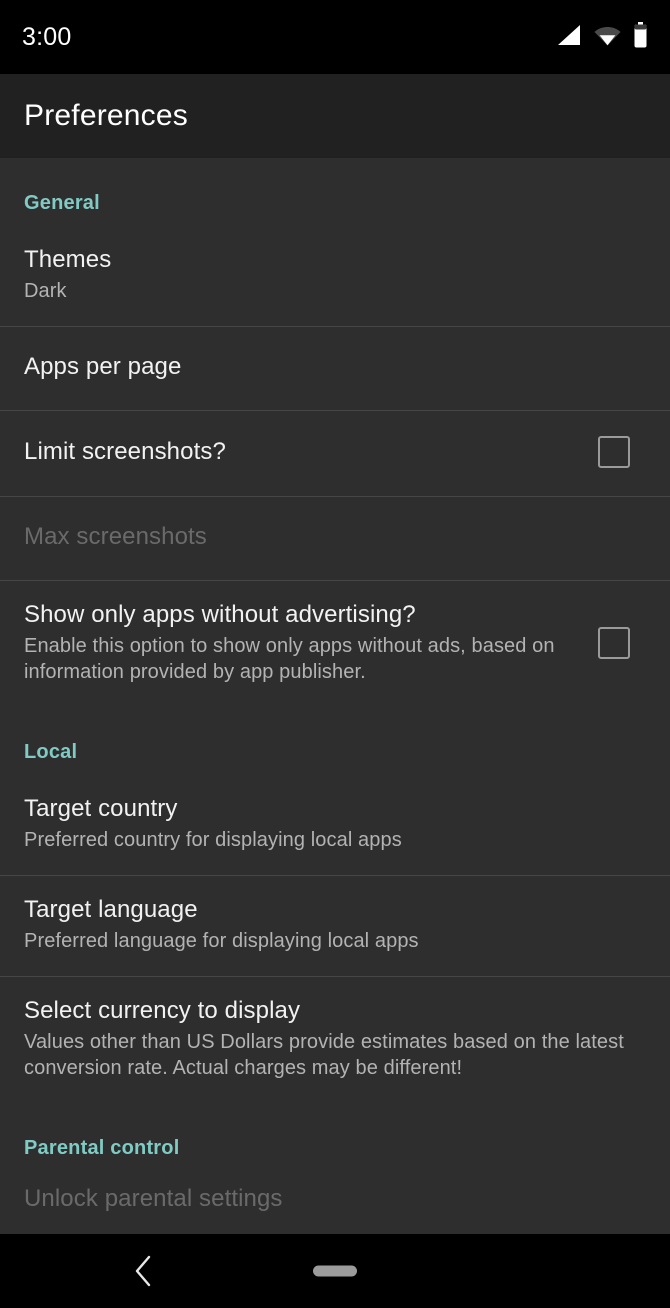 This screenshot has width=670, height=1308. What do you see at coordinates (640, 37) in the screenshot?
I see `battery-icon` at bounding box center [640, 37].